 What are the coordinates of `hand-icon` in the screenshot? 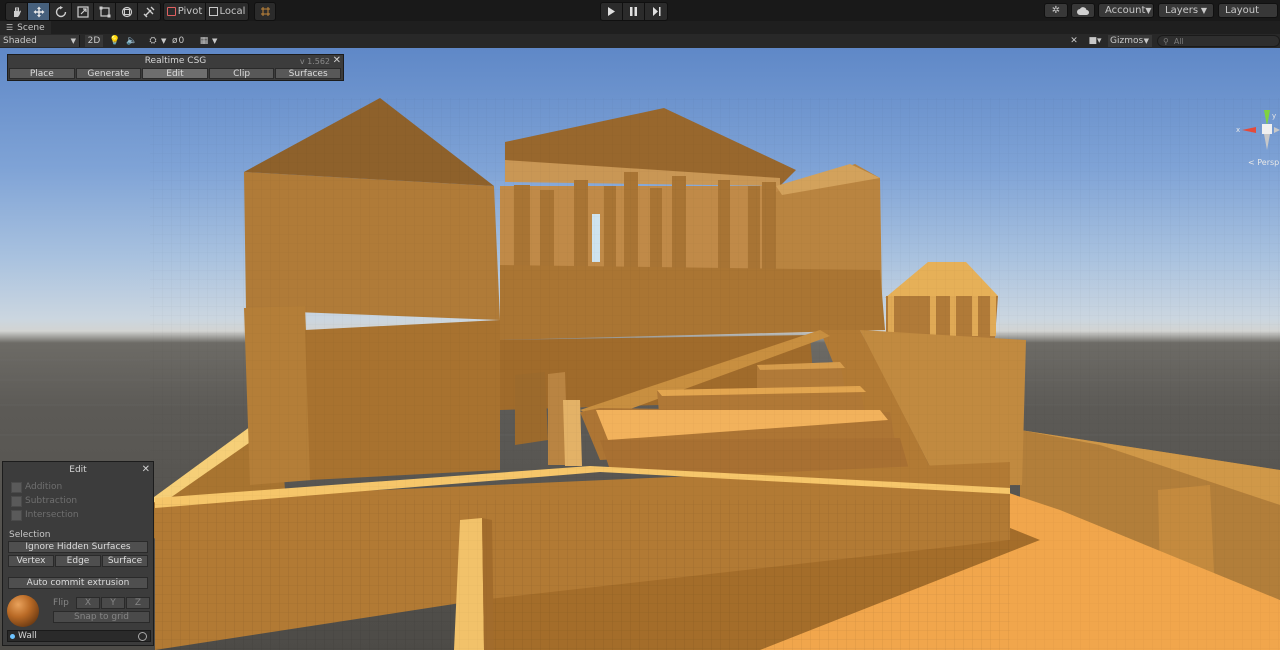 It's located at (17, 11).